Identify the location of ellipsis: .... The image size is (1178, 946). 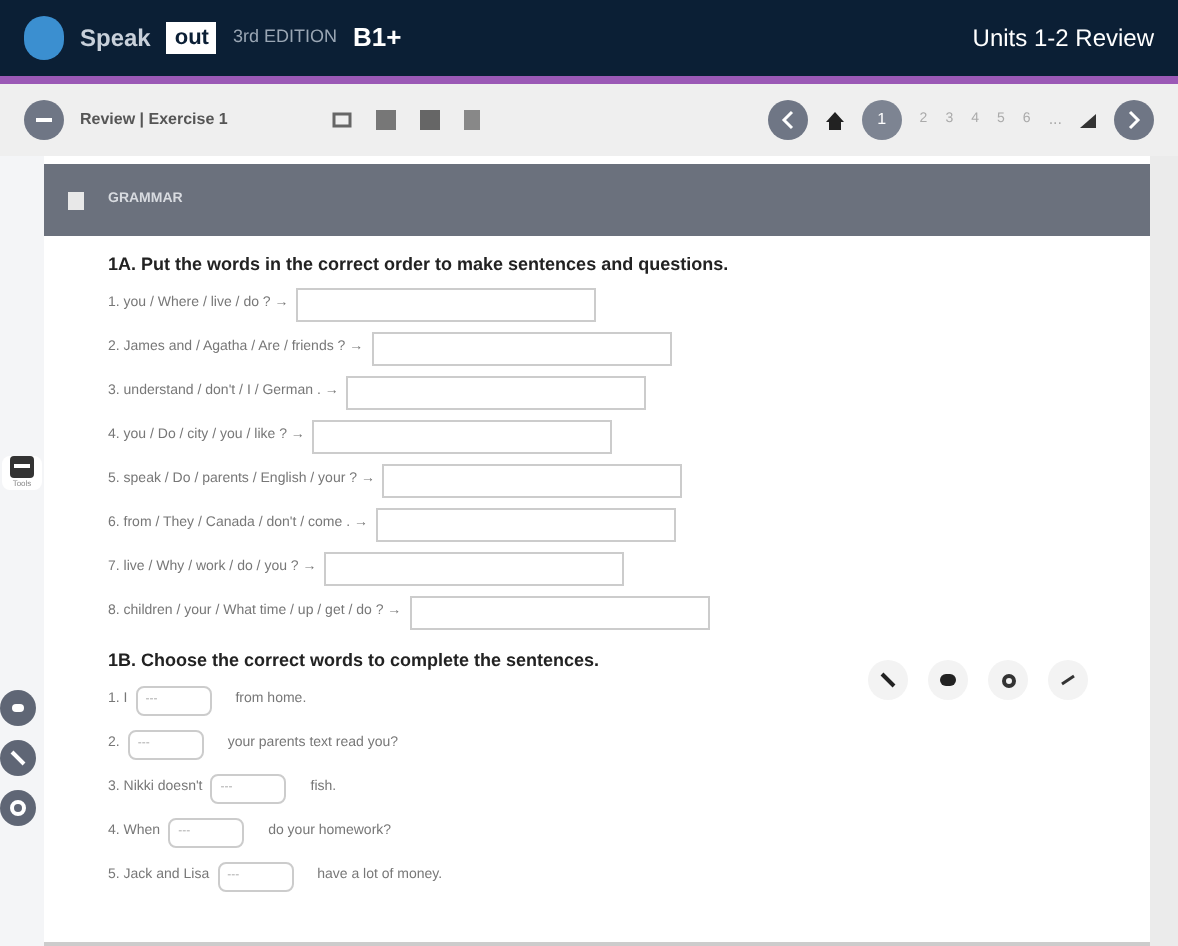
(1055, 120).